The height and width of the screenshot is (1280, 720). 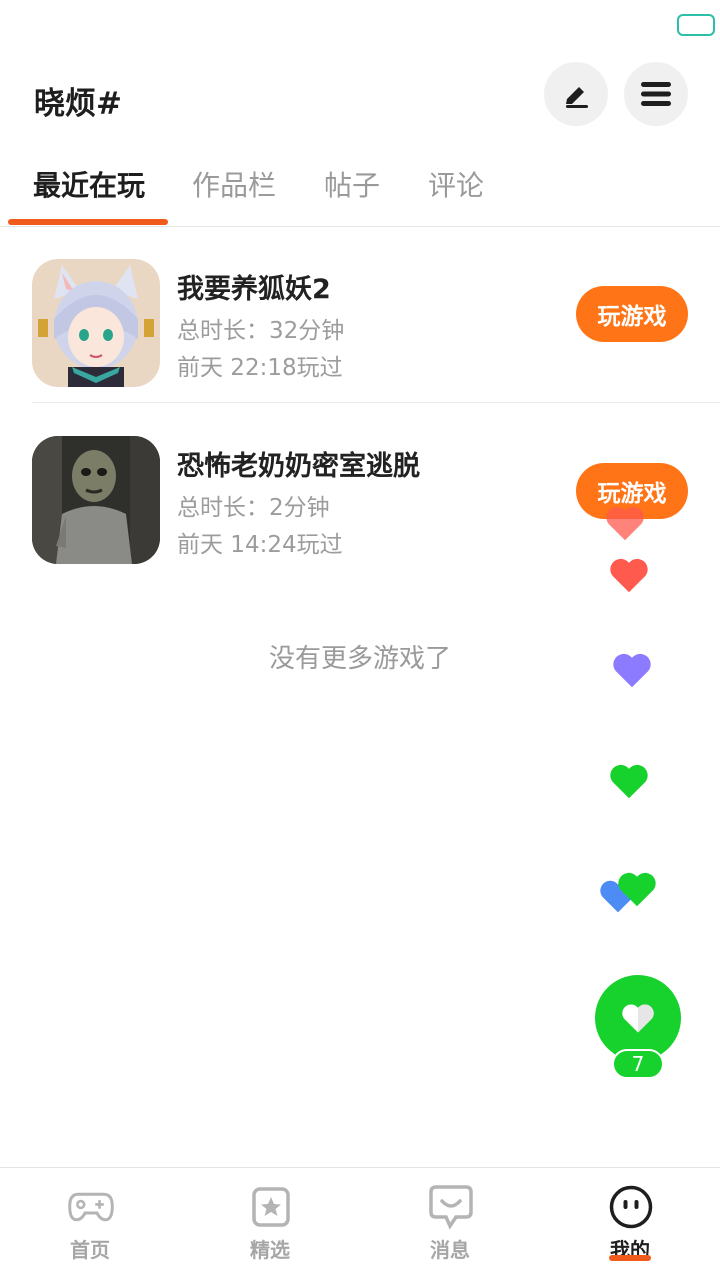 What do you see at coordinates (96, 323) in the screenshot?
I see `game-icon-fox` at bounding box center [96, 323].